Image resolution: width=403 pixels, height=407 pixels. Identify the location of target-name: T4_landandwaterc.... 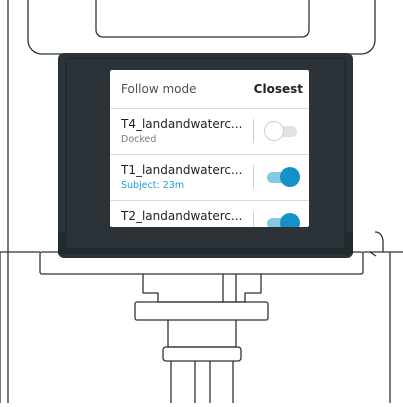
(182, 124).